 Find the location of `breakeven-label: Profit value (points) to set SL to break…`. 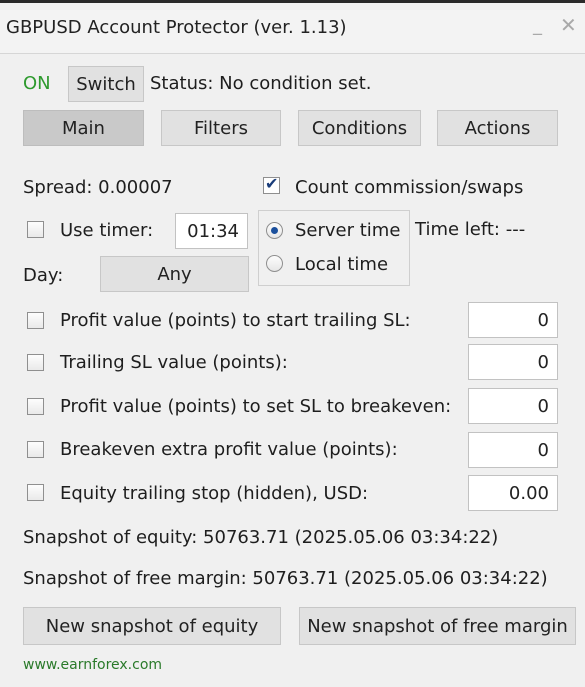

breakeven-label: Profit value (points) to set SL to break… is located at coordinates (256, 406).